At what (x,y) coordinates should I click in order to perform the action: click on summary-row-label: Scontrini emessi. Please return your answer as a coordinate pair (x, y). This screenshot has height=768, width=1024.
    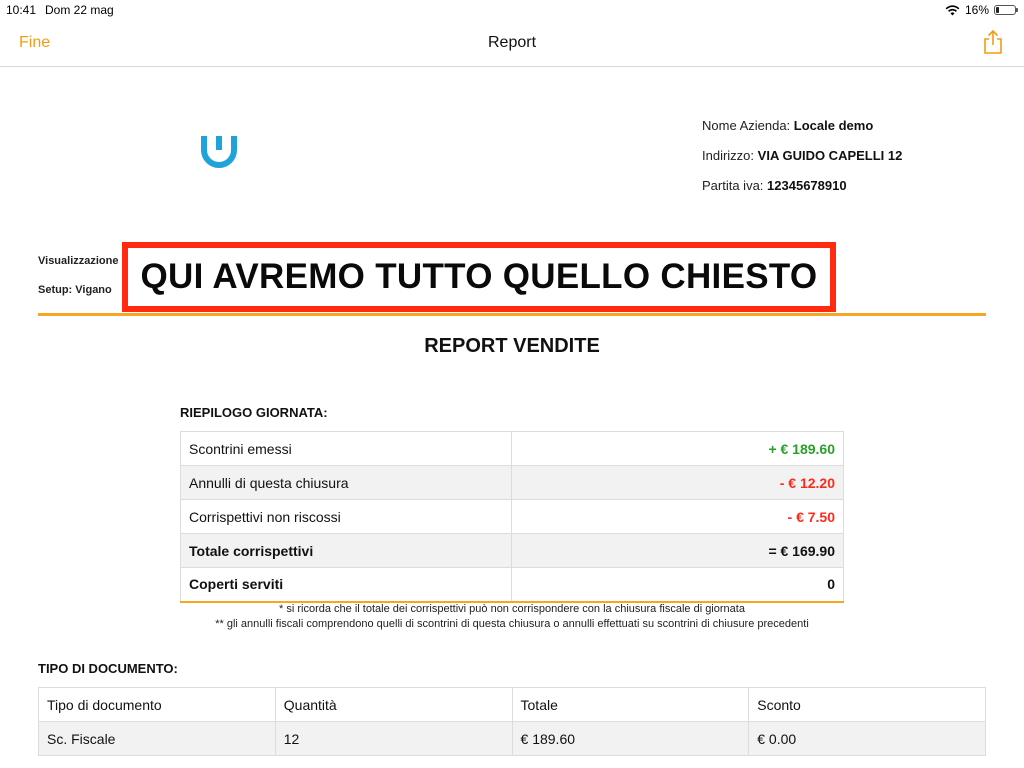
    Looking at the image, I should click on (346, 448).